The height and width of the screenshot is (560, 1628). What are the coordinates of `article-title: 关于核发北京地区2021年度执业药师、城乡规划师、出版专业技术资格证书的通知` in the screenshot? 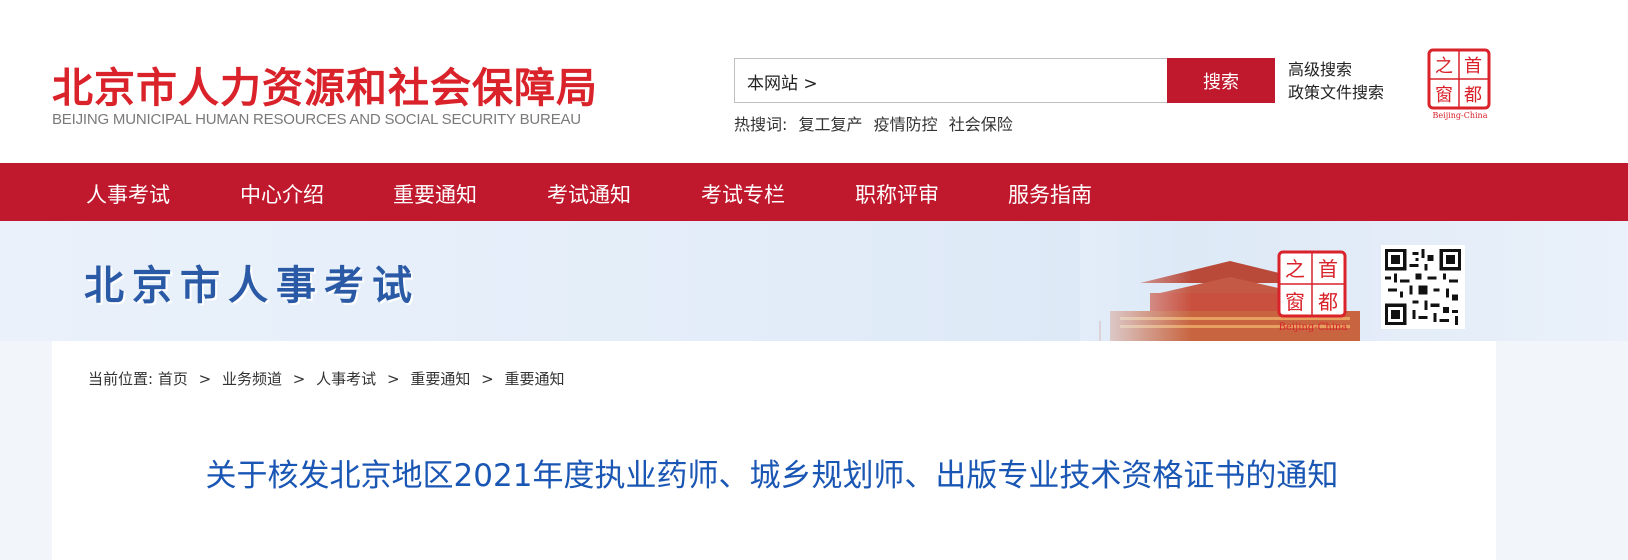 It's located at (772, 476).